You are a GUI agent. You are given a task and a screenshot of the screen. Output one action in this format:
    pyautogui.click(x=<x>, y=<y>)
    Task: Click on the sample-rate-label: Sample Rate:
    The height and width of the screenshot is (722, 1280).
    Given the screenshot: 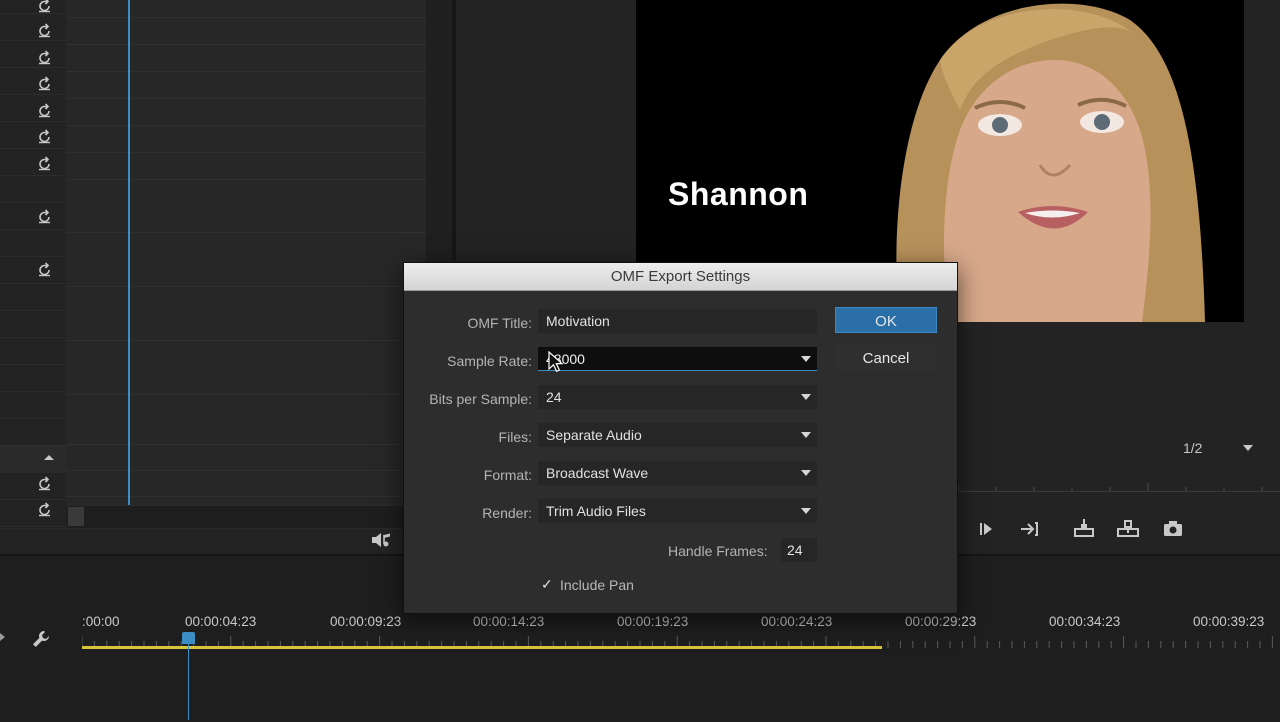 What is the action you would take?
    pyautogui.click(x=489, y=361)
    